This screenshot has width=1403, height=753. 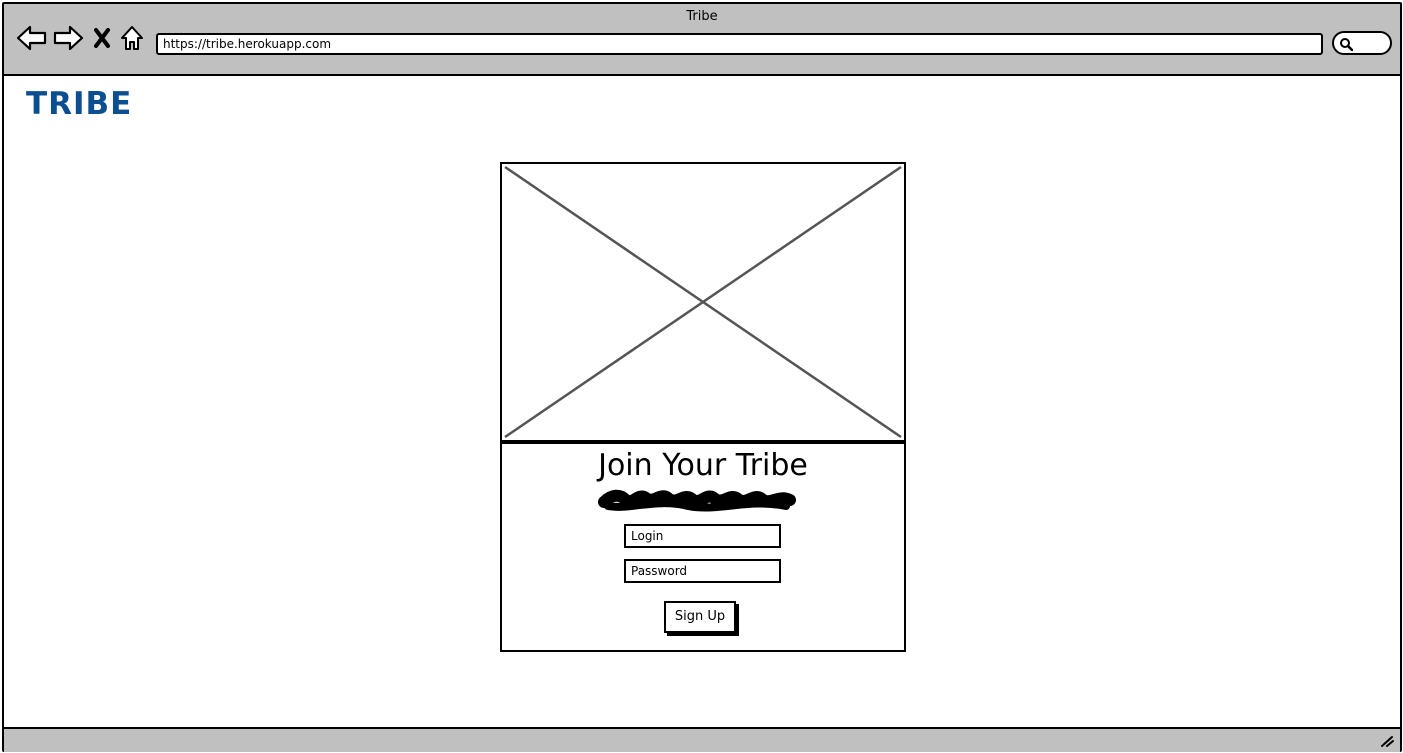 I want to click on tribe-logo: TRIBE, so click(x=79, y=104).